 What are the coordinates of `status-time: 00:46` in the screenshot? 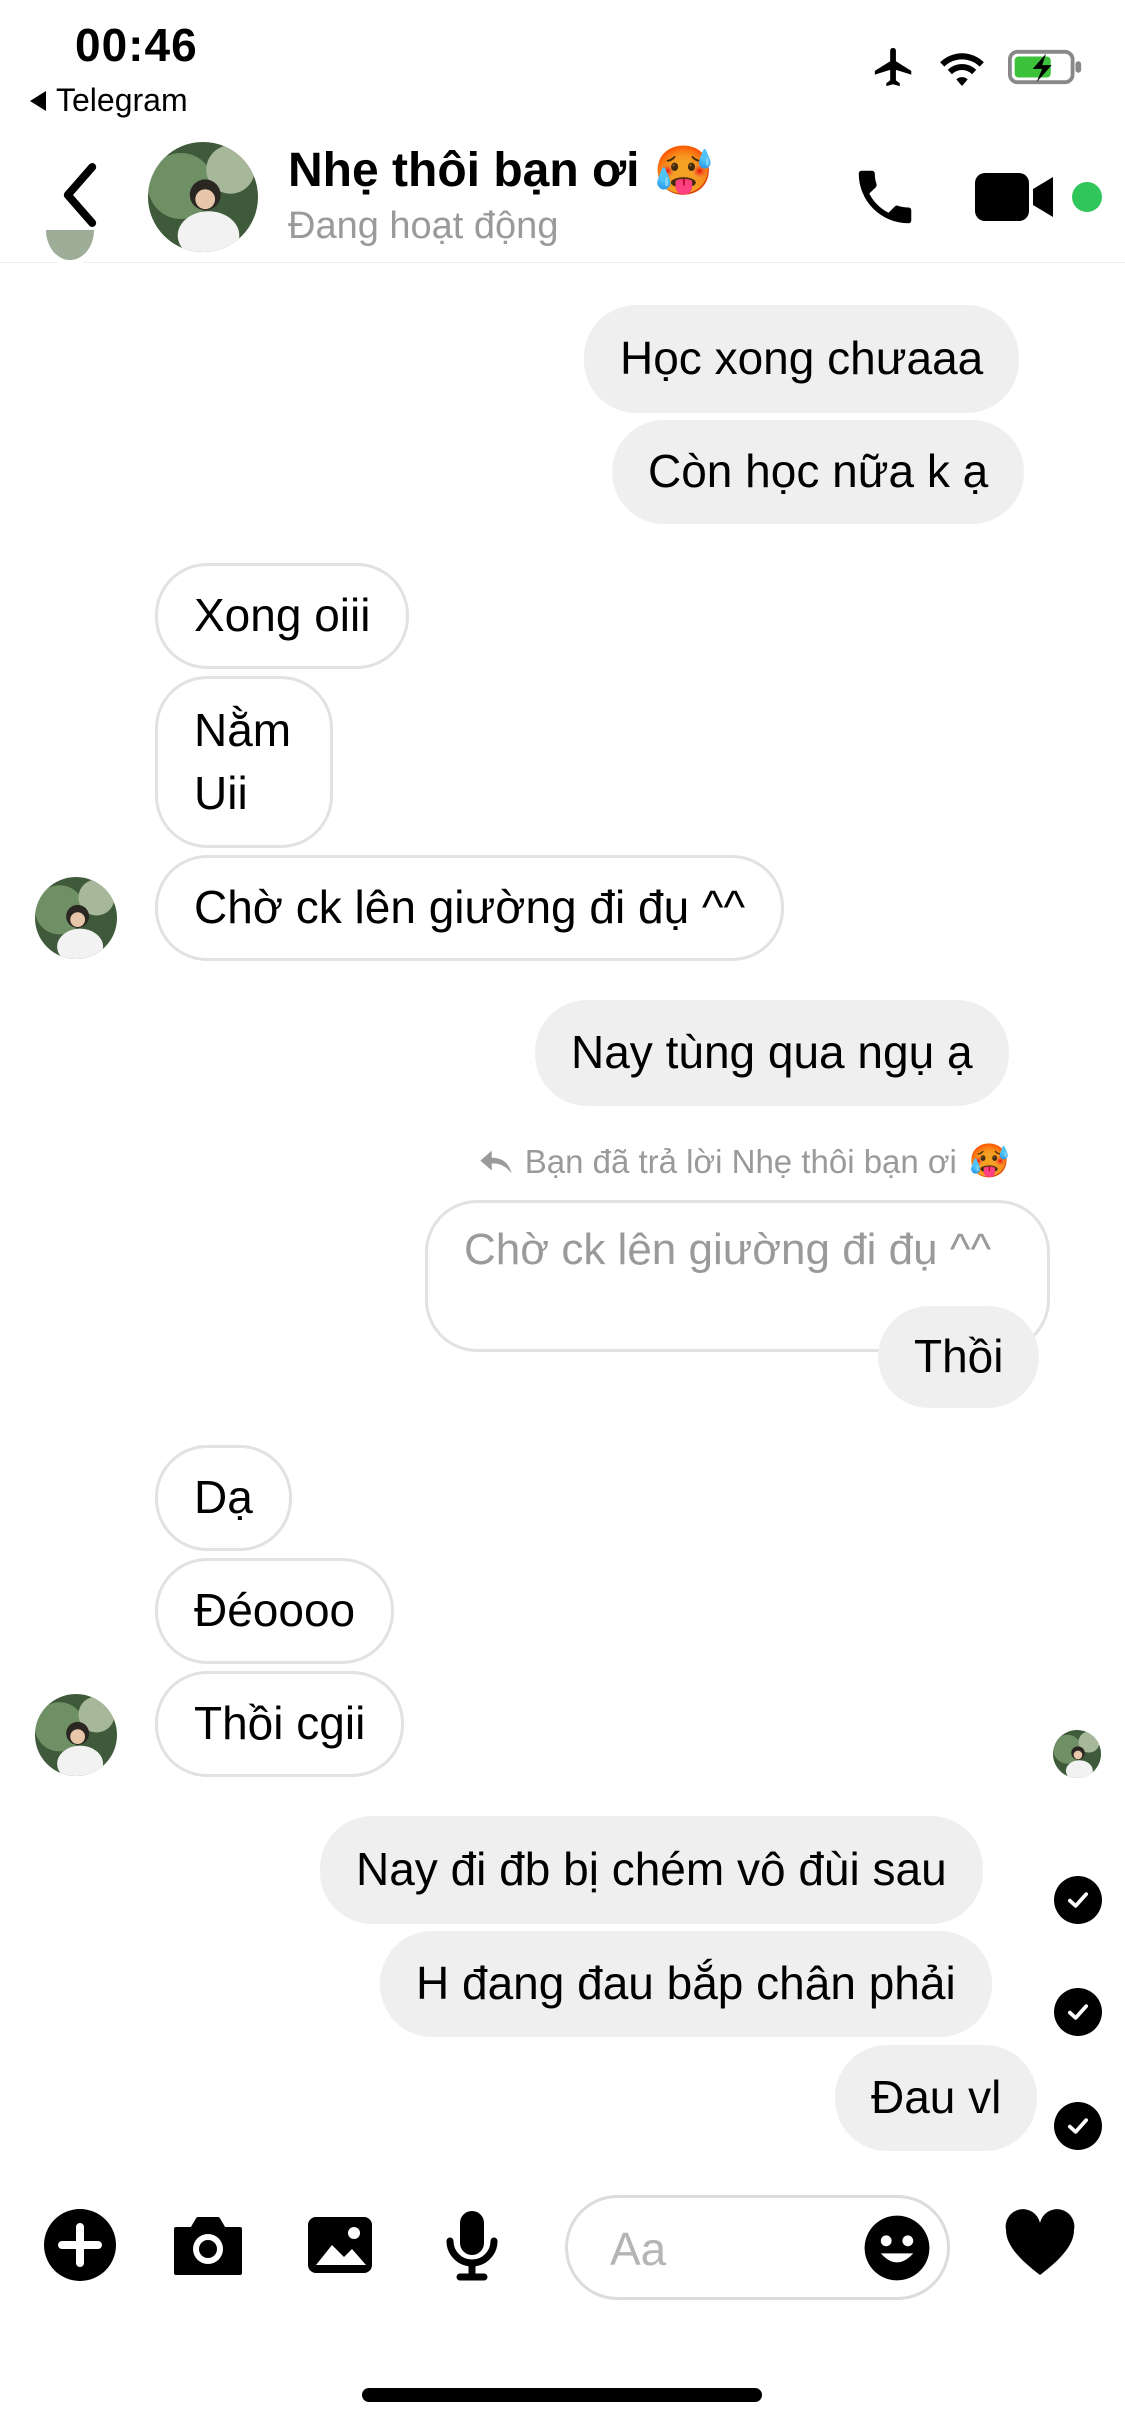 It's located at (136, 45).